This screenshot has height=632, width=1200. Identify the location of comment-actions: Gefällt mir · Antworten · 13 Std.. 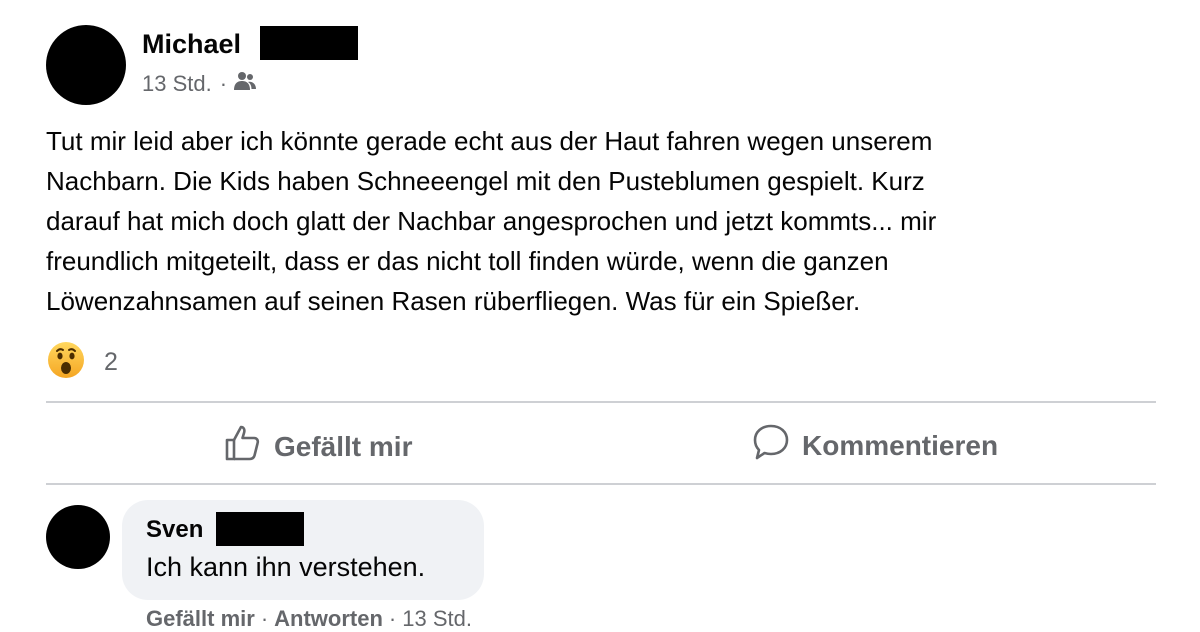
(309, 619).